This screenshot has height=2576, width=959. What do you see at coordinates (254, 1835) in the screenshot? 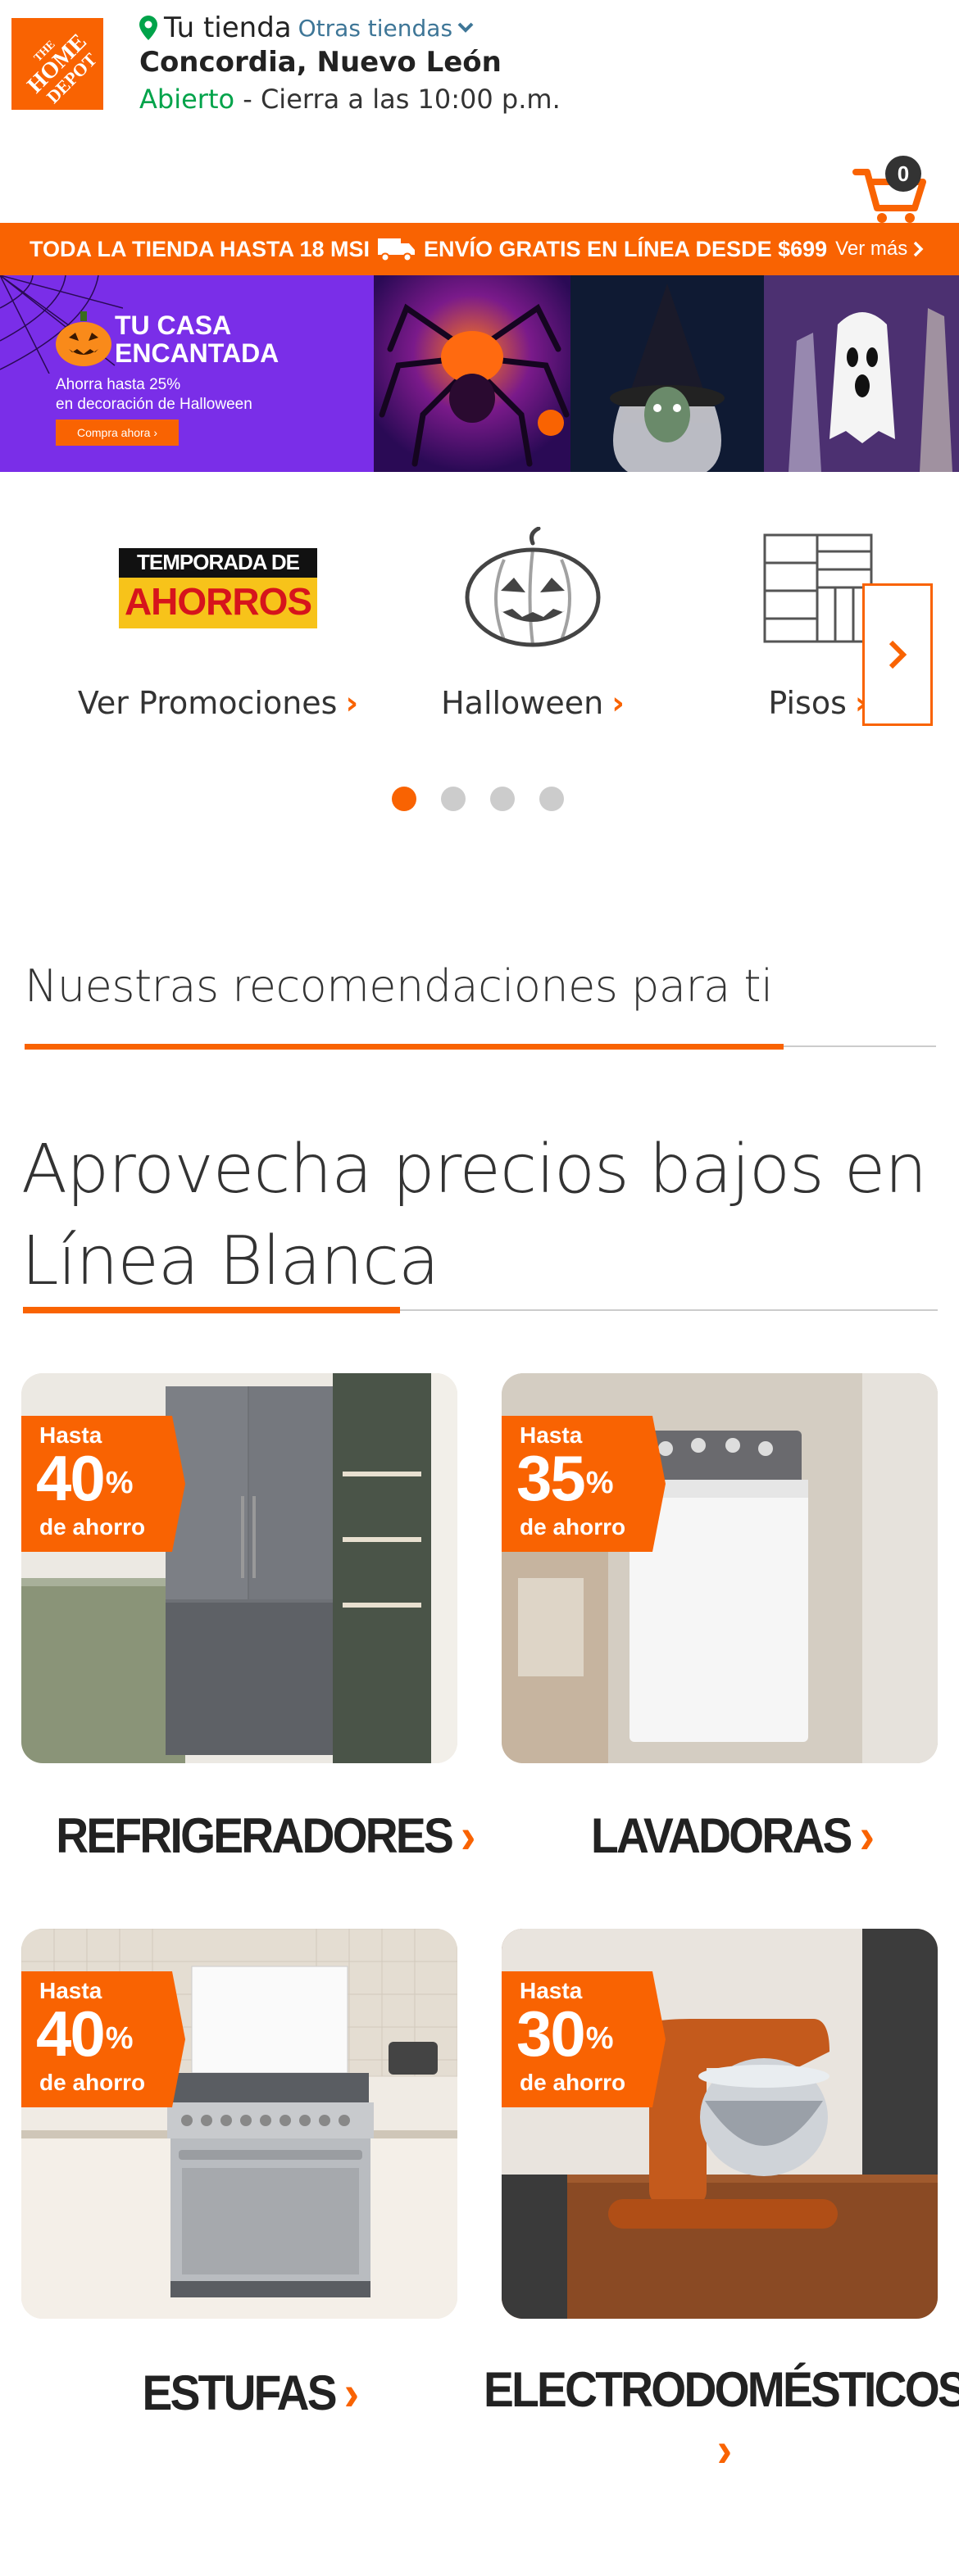
I see `caption-text: REFRIGERADORES` at bounding box center [254, 1835].